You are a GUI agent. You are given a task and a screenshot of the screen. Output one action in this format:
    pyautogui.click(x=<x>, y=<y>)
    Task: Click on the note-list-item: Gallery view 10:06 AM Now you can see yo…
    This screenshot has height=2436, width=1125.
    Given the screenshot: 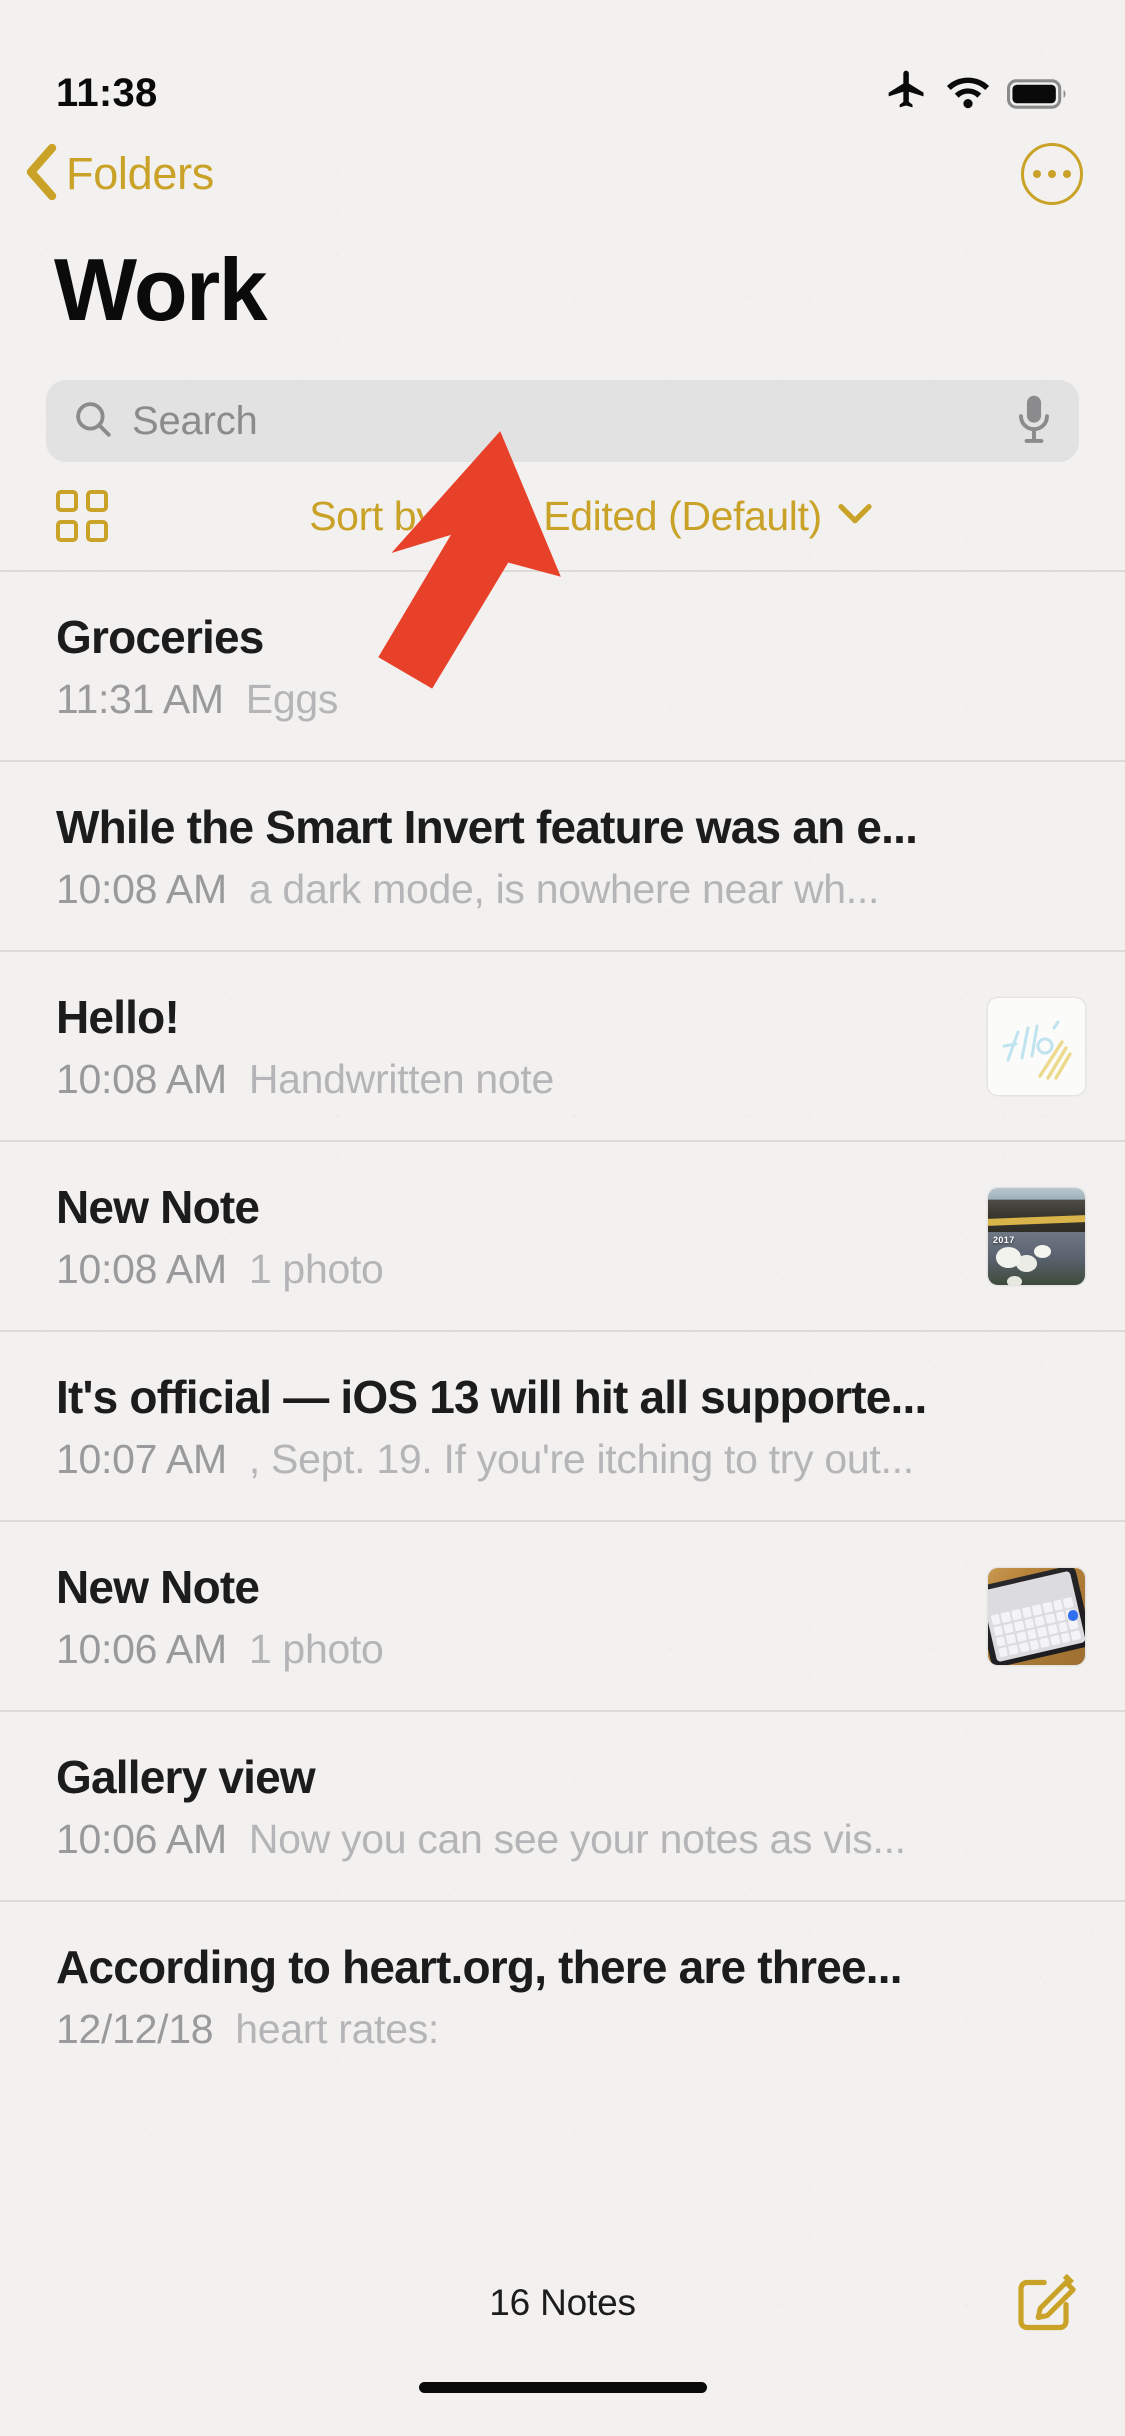 What is the action you would take?
    pyautogui.click(x=562, y=1805)
    